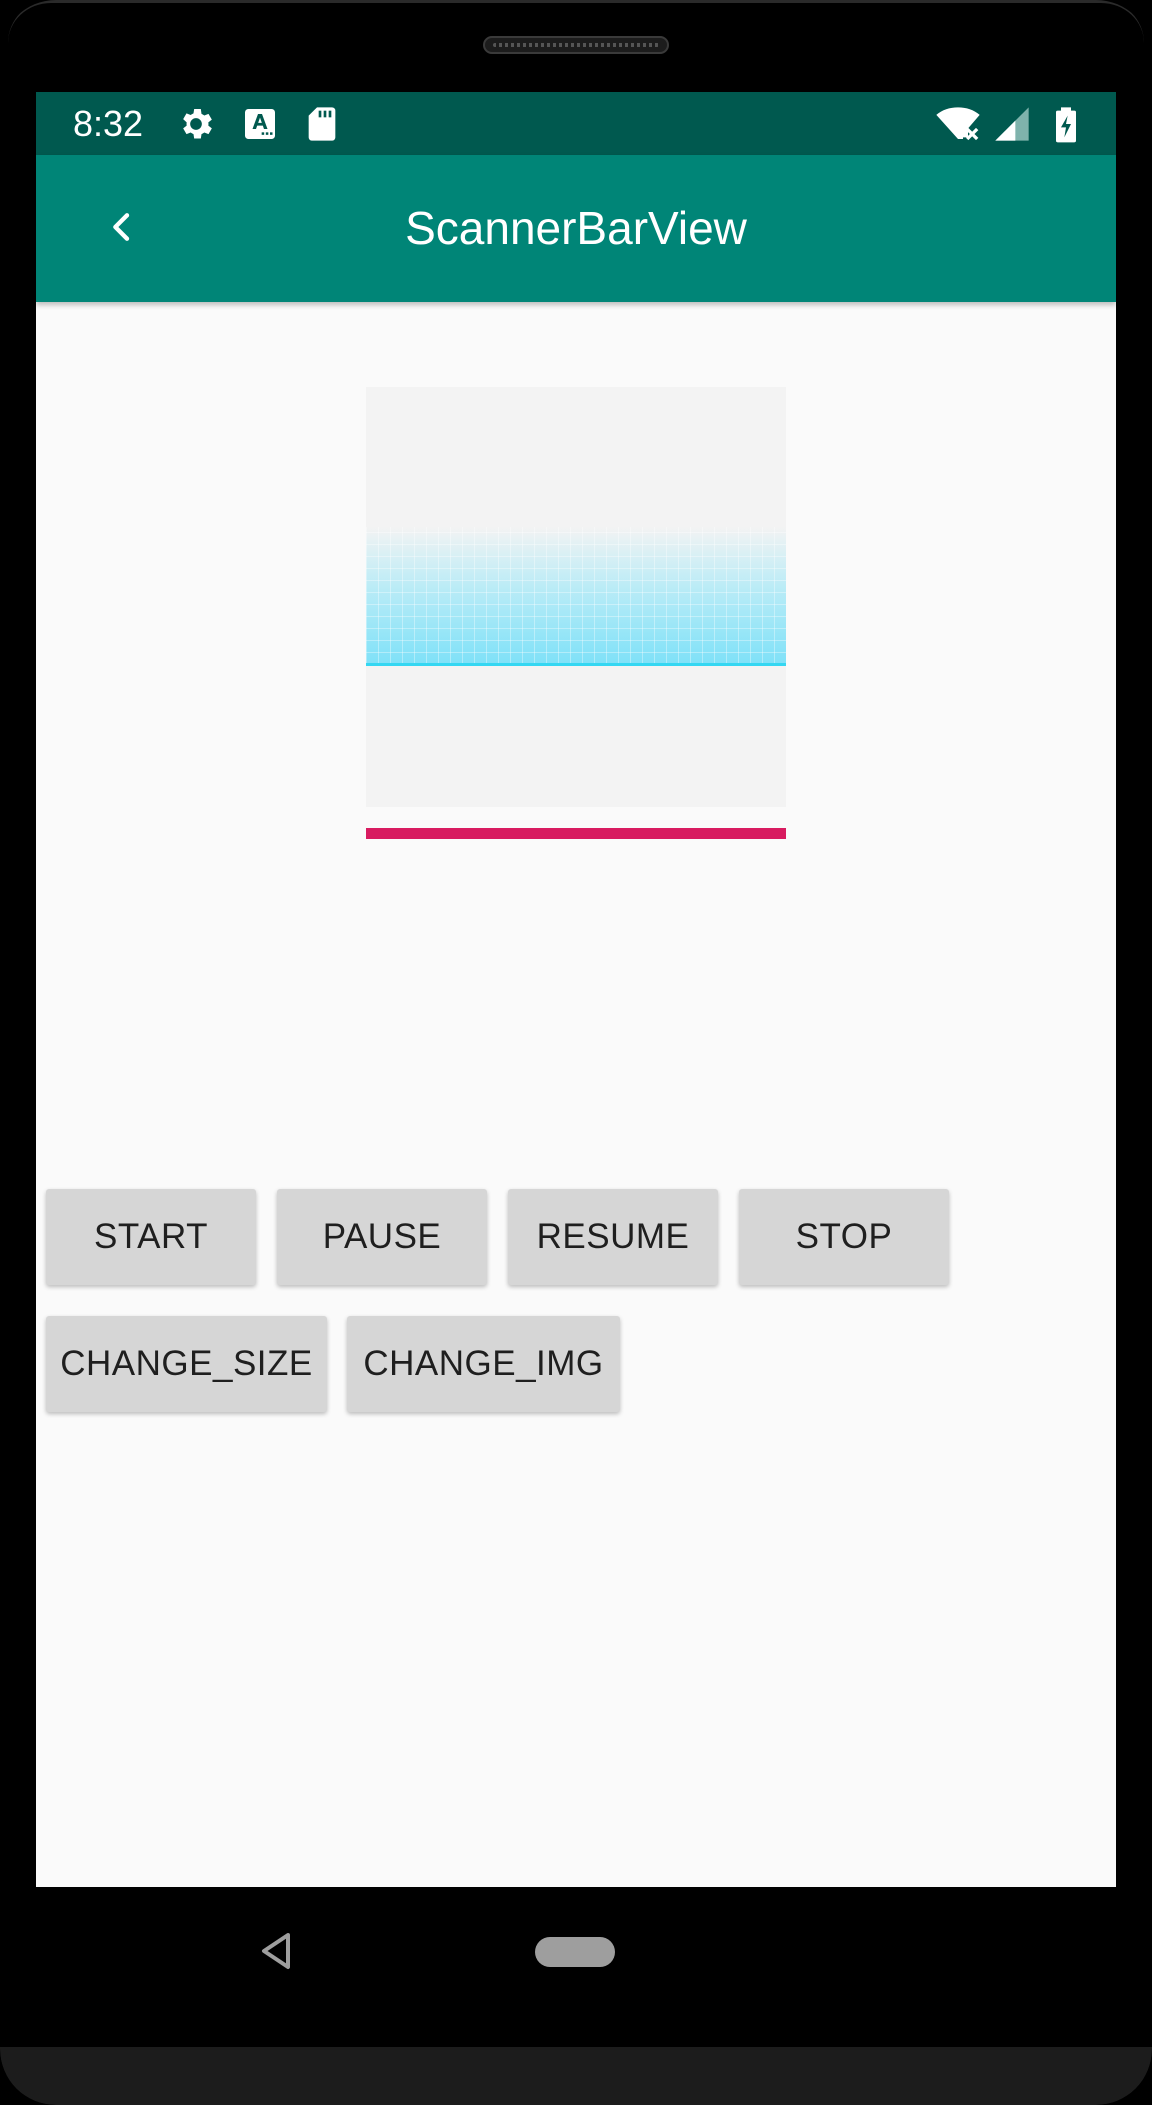 This screenshot has width=1152, height=2105. I want to click on nav-home-pill-icon, so click(575, 1952).